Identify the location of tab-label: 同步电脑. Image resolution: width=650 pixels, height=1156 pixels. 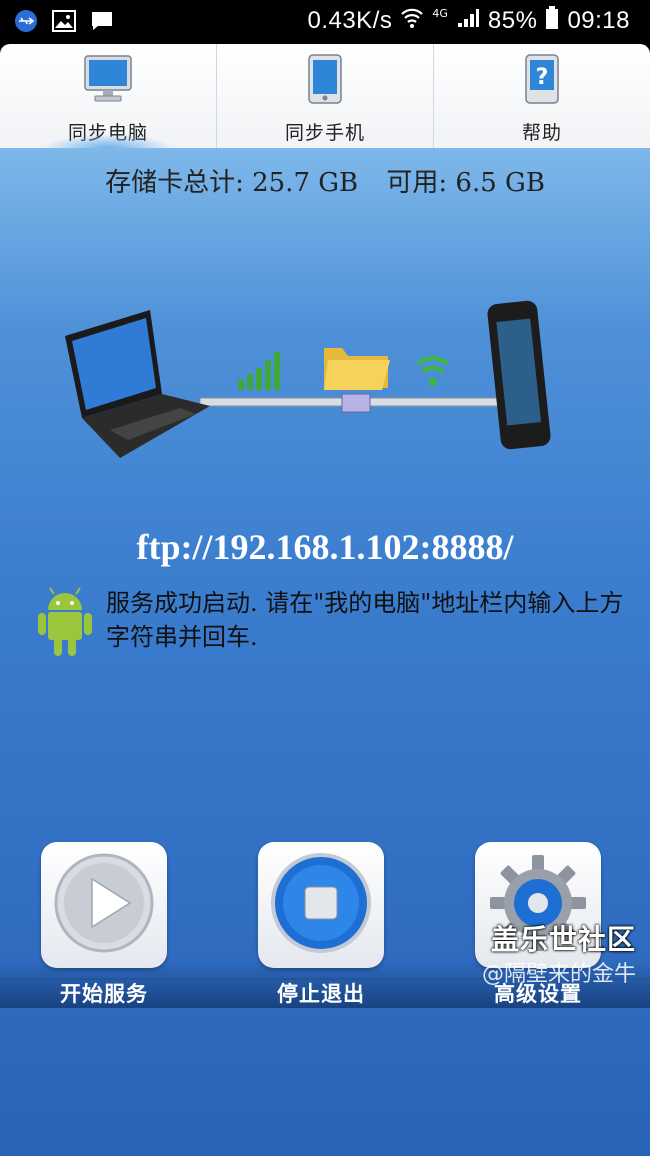
(107, 133).